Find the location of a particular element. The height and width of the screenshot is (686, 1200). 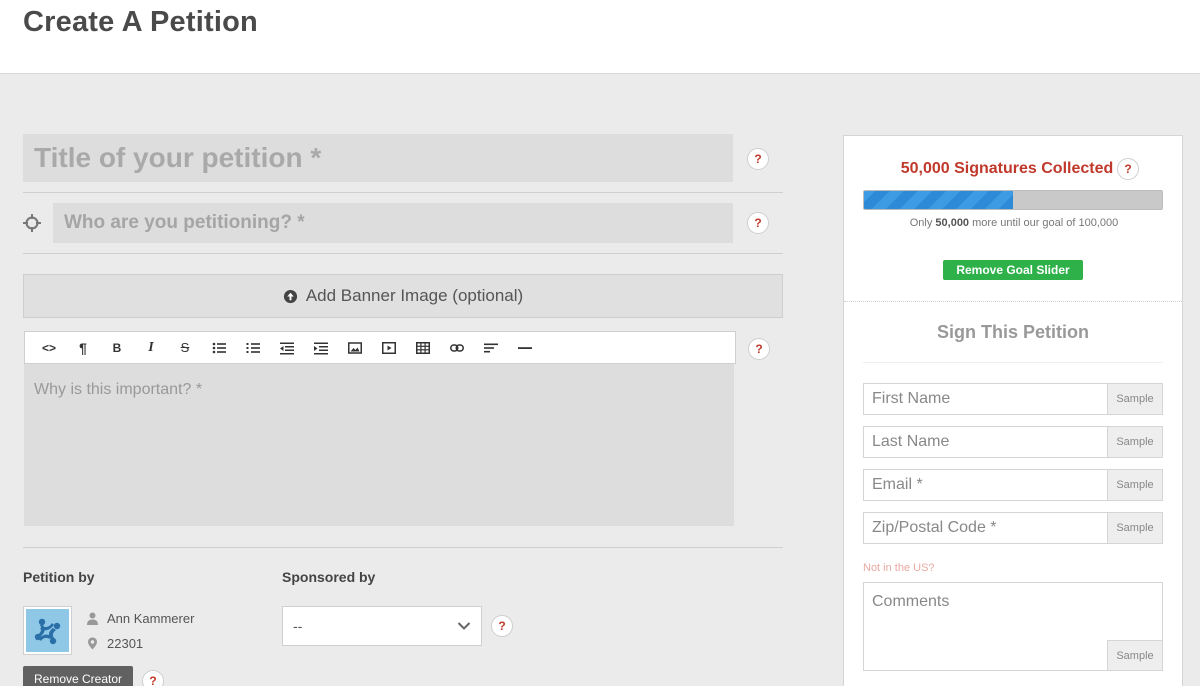

add-banner-image-label: Add Banner Image (optional) is located at coordinates (414, 295).